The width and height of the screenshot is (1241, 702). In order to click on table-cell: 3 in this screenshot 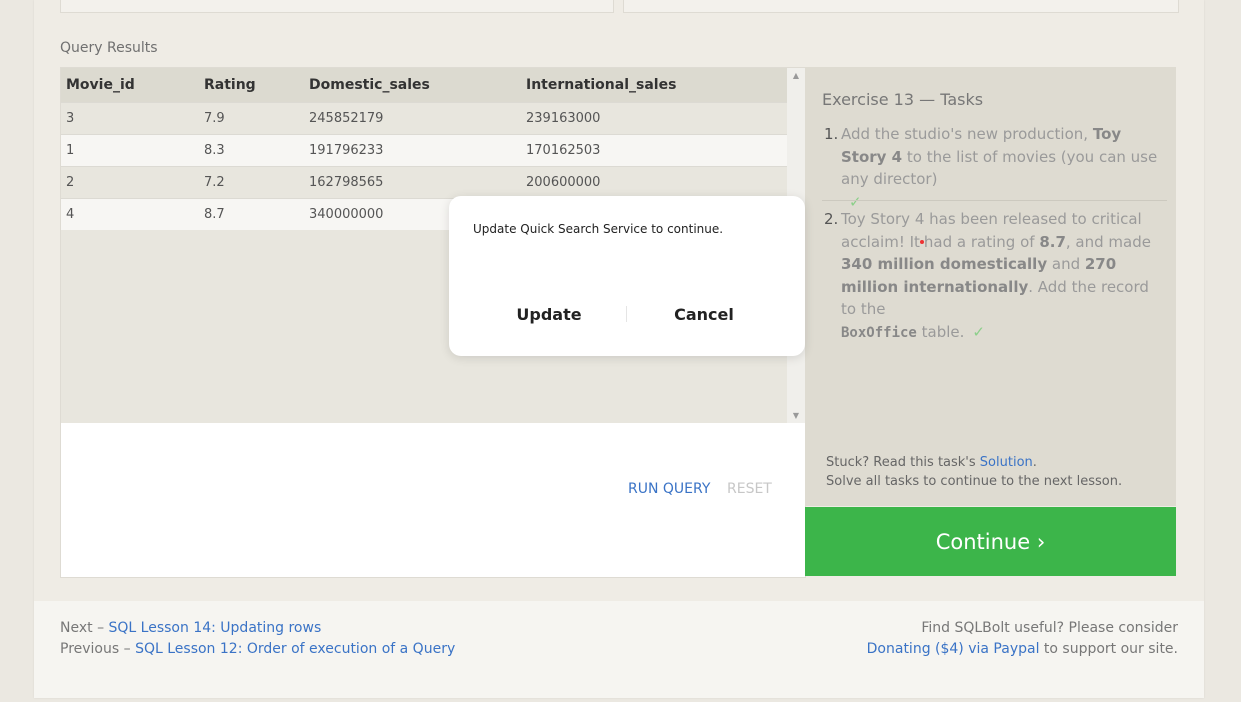, I will do `click(130, 118)`.